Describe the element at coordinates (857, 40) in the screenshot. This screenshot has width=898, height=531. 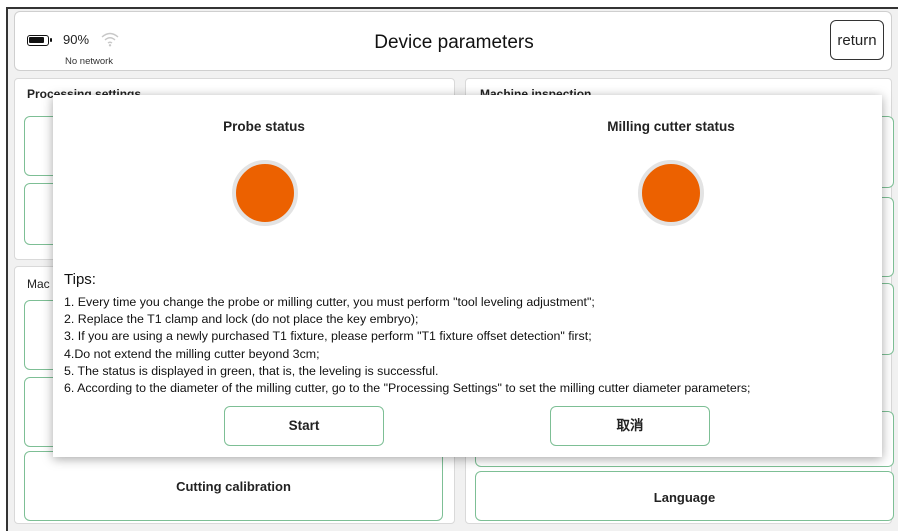
I see `return-button: return` at that location.